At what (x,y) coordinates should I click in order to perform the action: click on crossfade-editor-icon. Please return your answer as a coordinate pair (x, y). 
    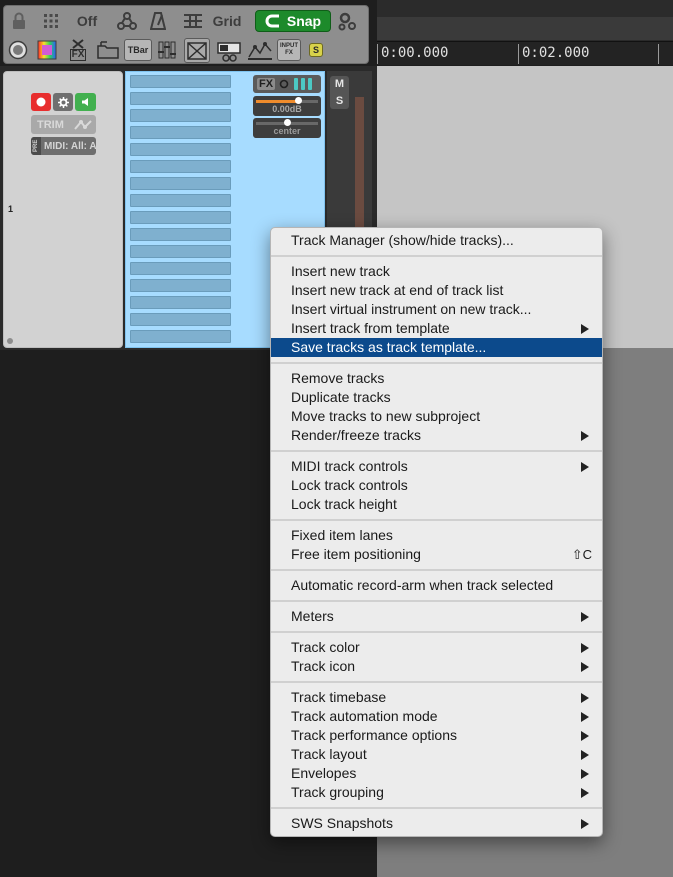
    Looking at the image, I should click on (197, 50).